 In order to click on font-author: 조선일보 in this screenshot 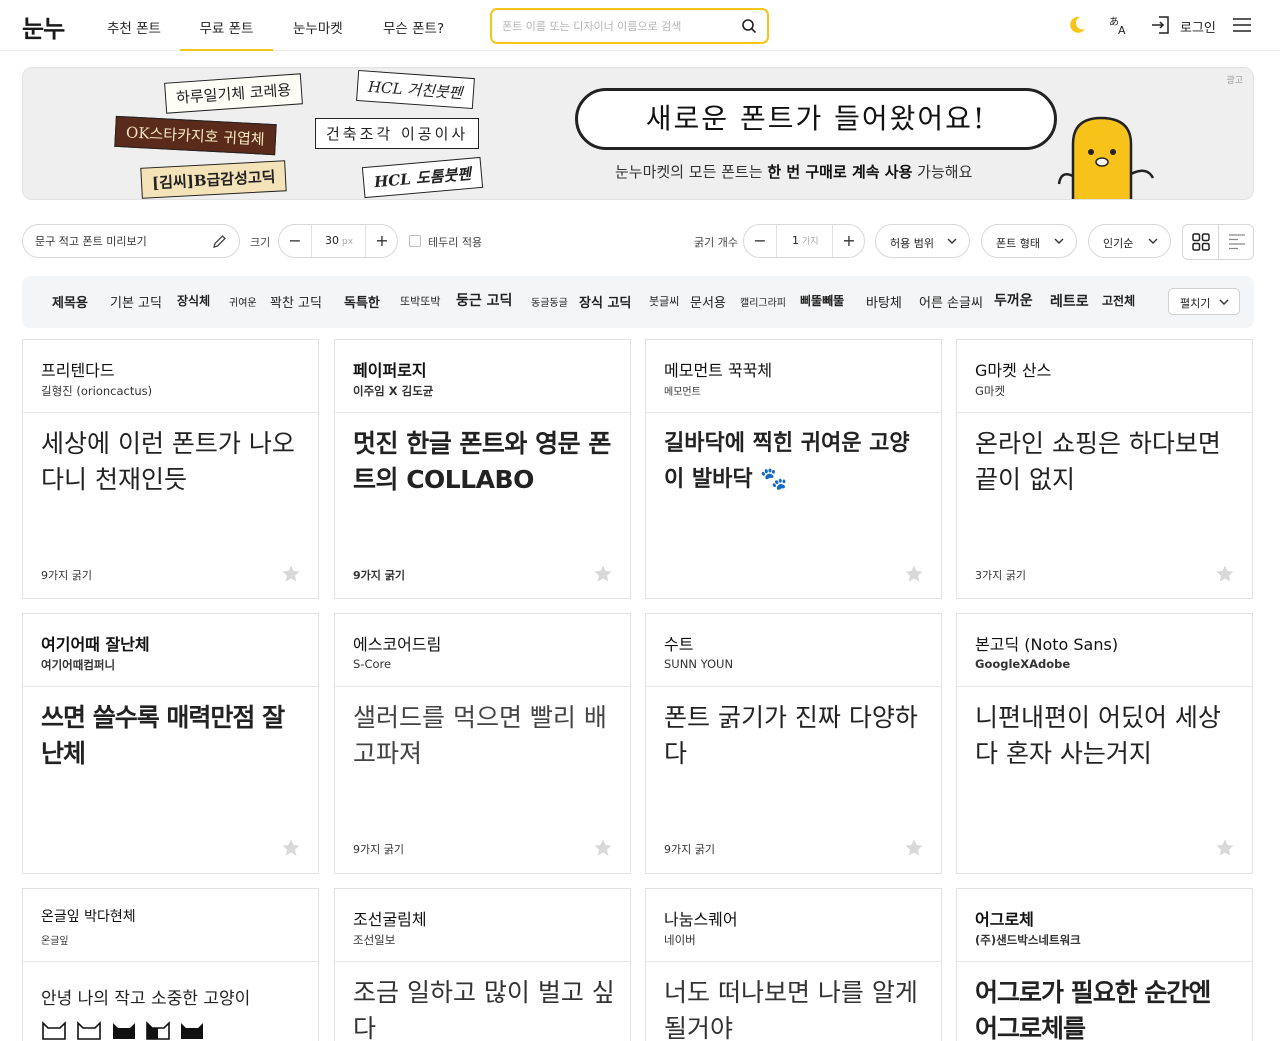, I will do `click(374, 940)`.